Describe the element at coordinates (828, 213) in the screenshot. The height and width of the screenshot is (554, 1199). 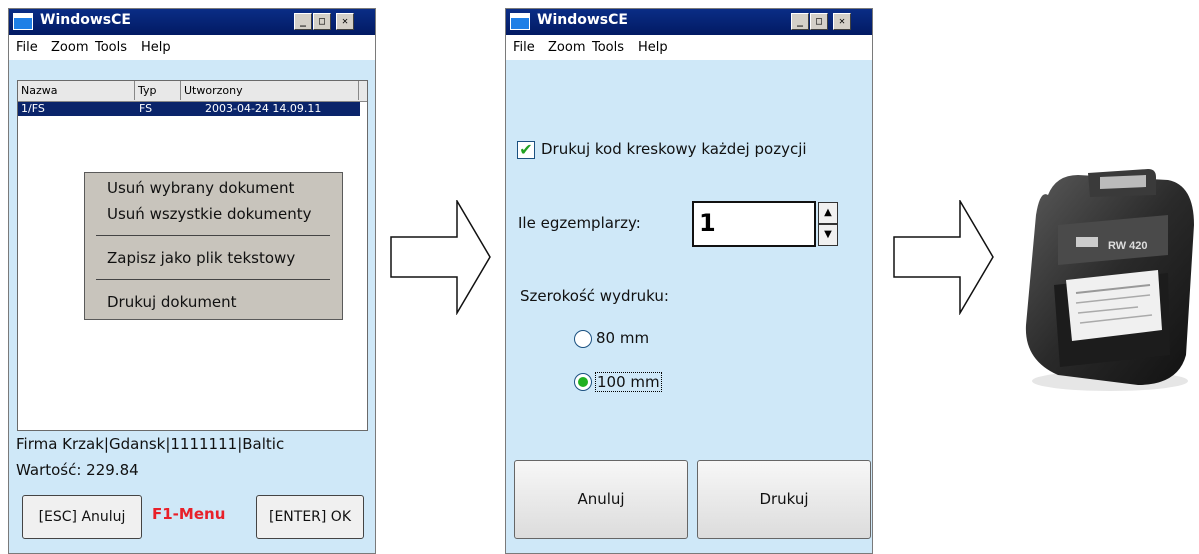
I see `spin-up-icon: ▲` at that location.